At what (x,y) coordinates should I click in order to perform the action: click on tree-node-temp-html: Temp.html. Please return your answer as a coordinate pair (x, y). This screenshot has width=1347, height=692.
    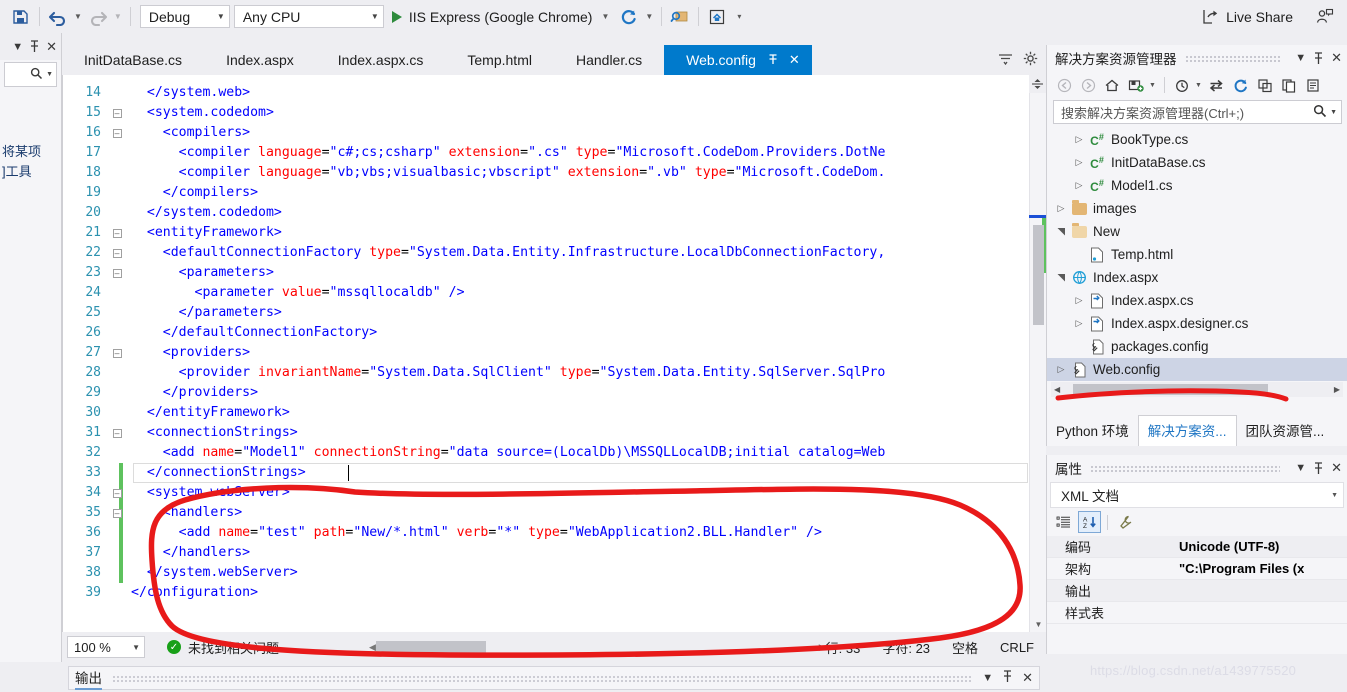
    Looking at the image, I should click on (1197, 254).